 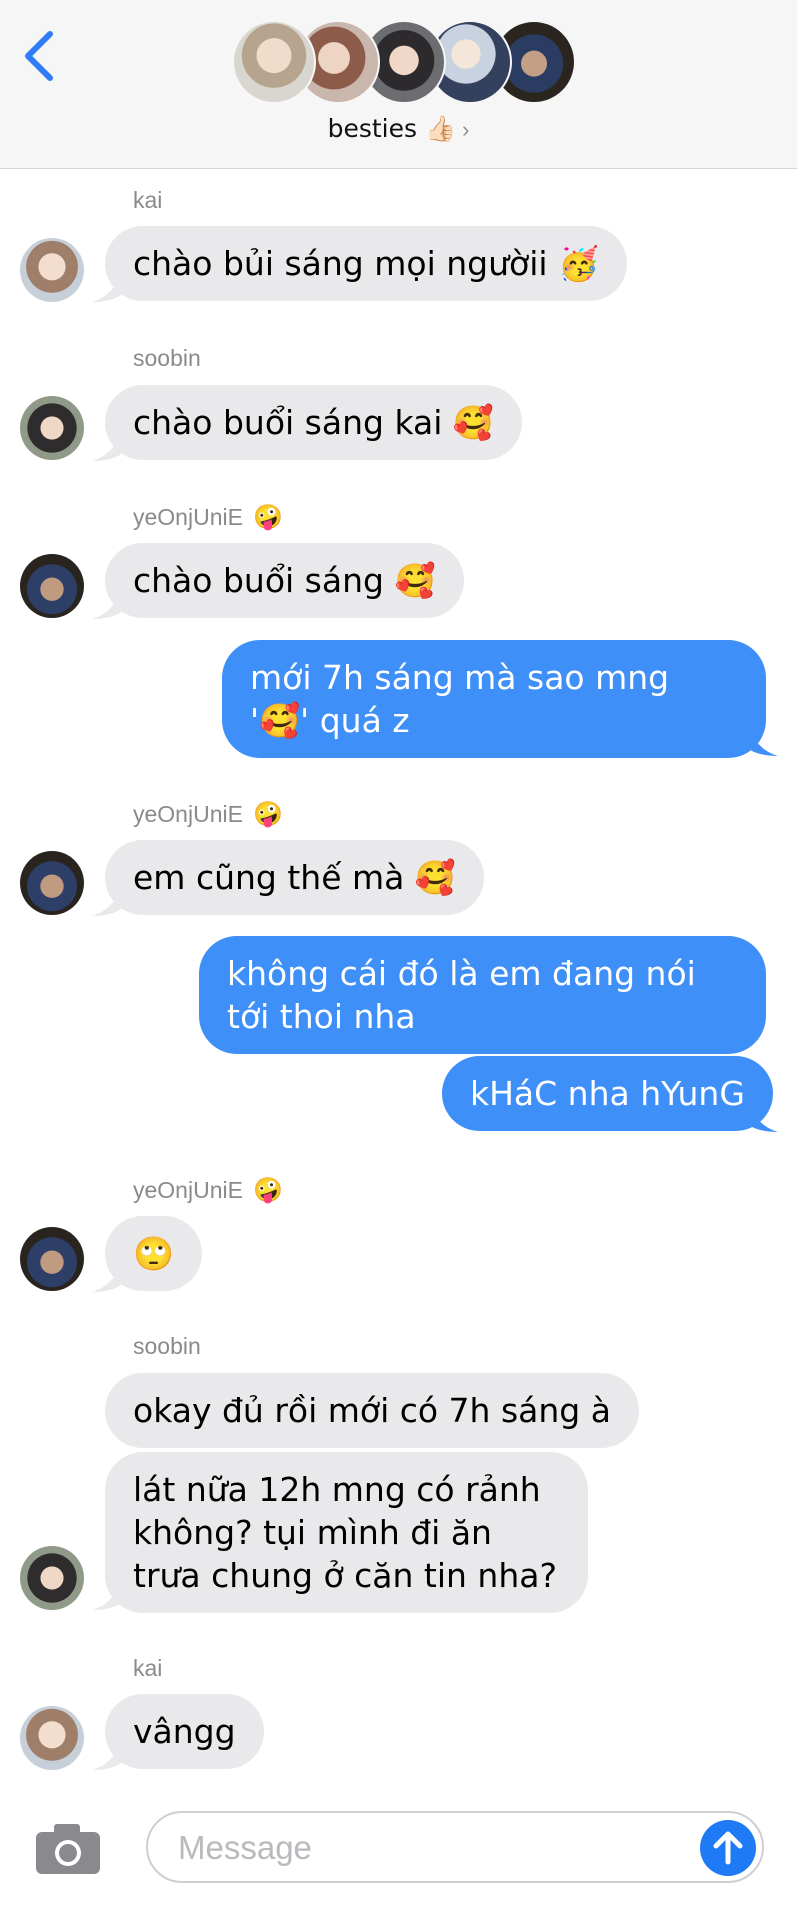 I want to click on group-name-label: besties 👍🏻, so click(x=392, y=128).